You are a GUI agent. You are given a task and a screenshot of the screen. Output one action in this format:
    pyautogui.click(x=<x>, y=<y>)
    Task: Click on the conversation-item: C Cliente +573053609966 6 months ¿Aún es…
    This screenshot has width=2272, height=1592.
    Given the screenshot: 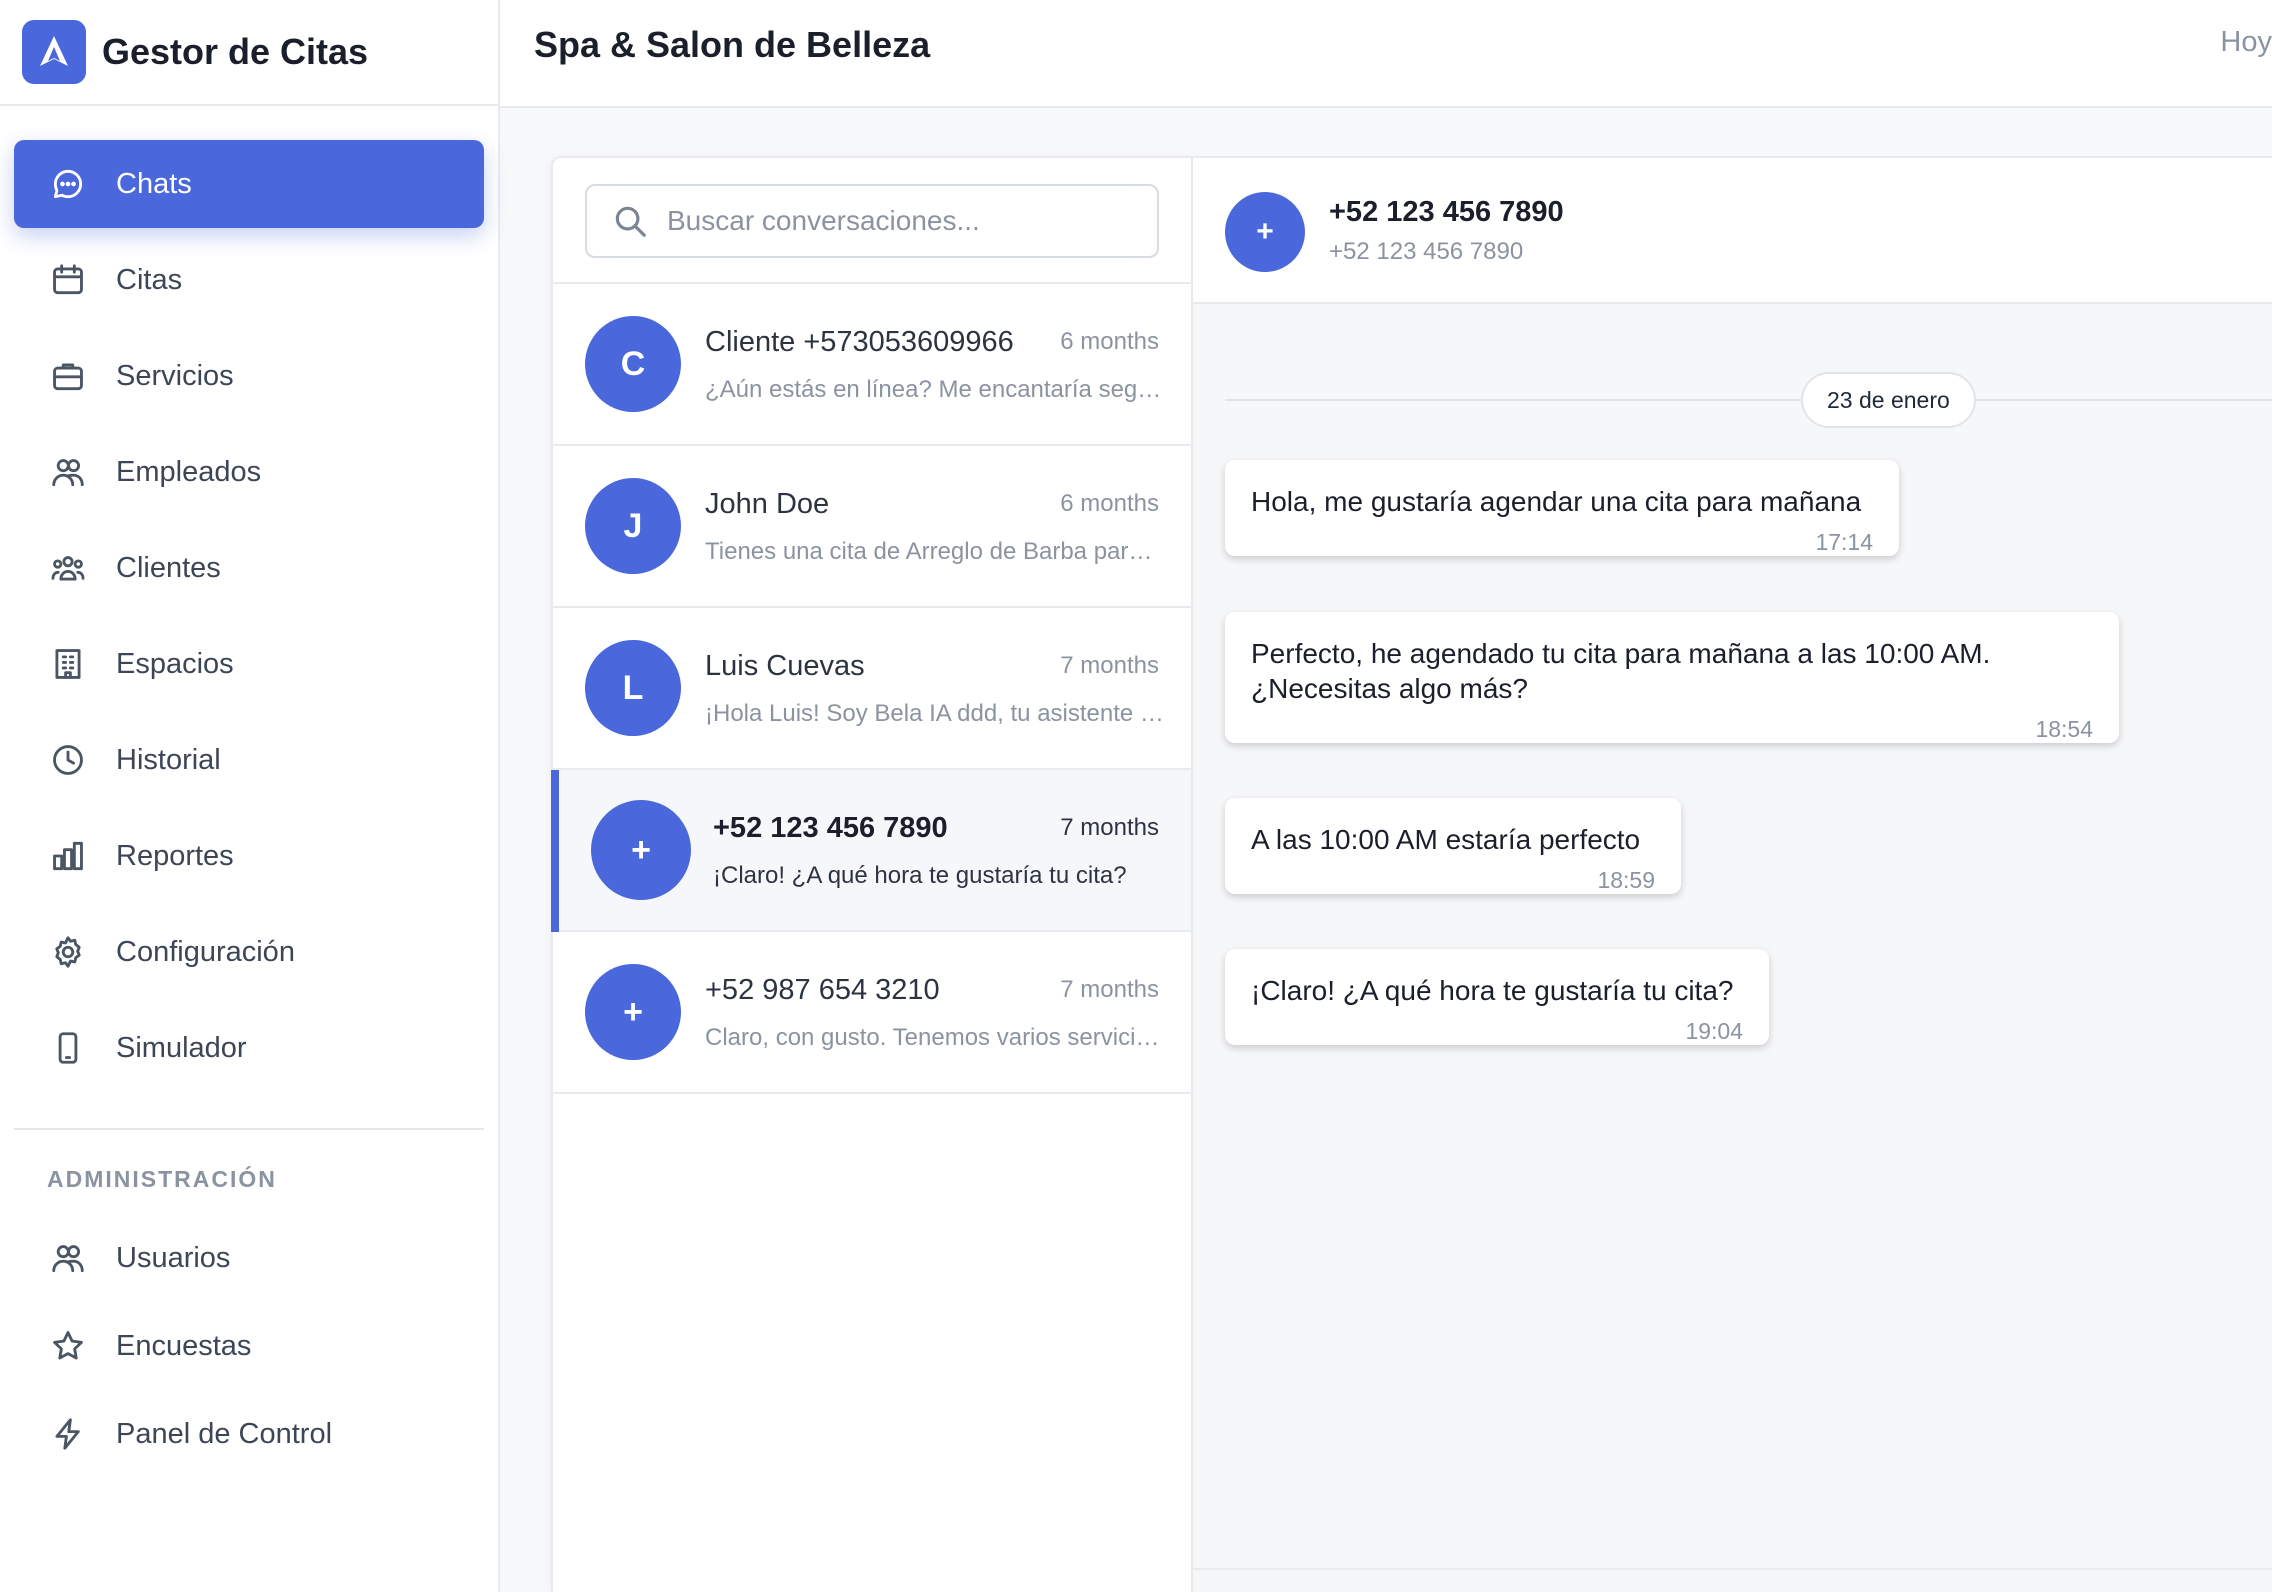 What is the action you would take?
    pyautogui.click(x=872, y=365)
    